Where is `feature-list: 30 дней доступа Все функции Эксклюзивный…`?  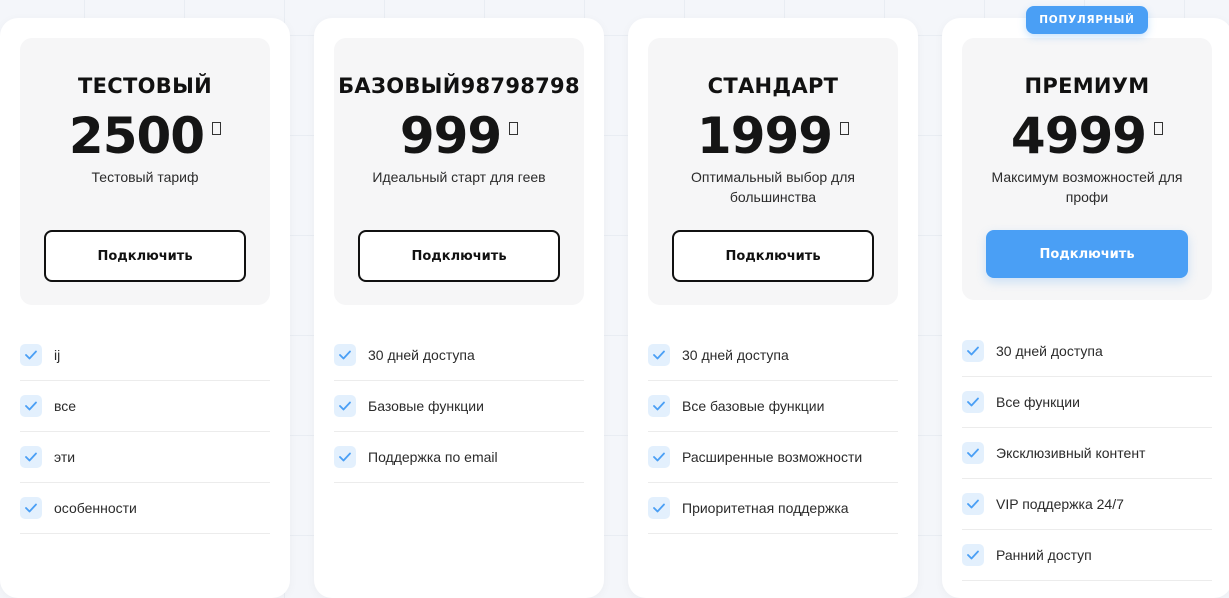
feature-list: 30 дней доступа Все функции Эксклюзивный… is located at coordinates (1087, 453).